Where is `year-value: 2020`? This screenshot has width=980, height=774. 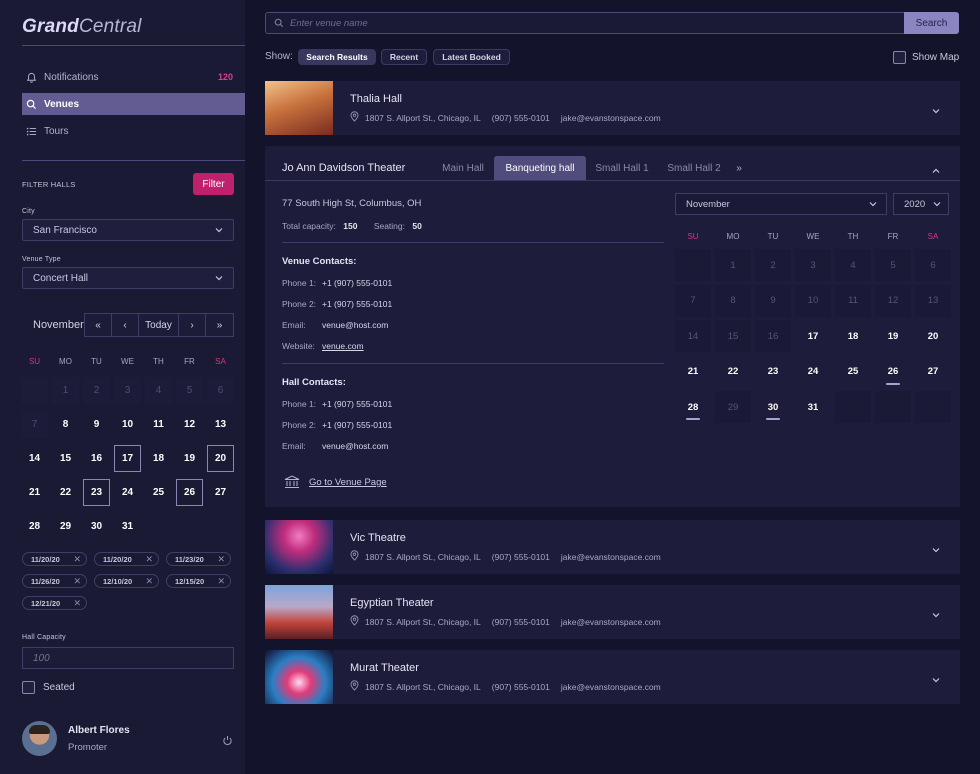 year-value: 2020 is located at coordinates (915, 204).